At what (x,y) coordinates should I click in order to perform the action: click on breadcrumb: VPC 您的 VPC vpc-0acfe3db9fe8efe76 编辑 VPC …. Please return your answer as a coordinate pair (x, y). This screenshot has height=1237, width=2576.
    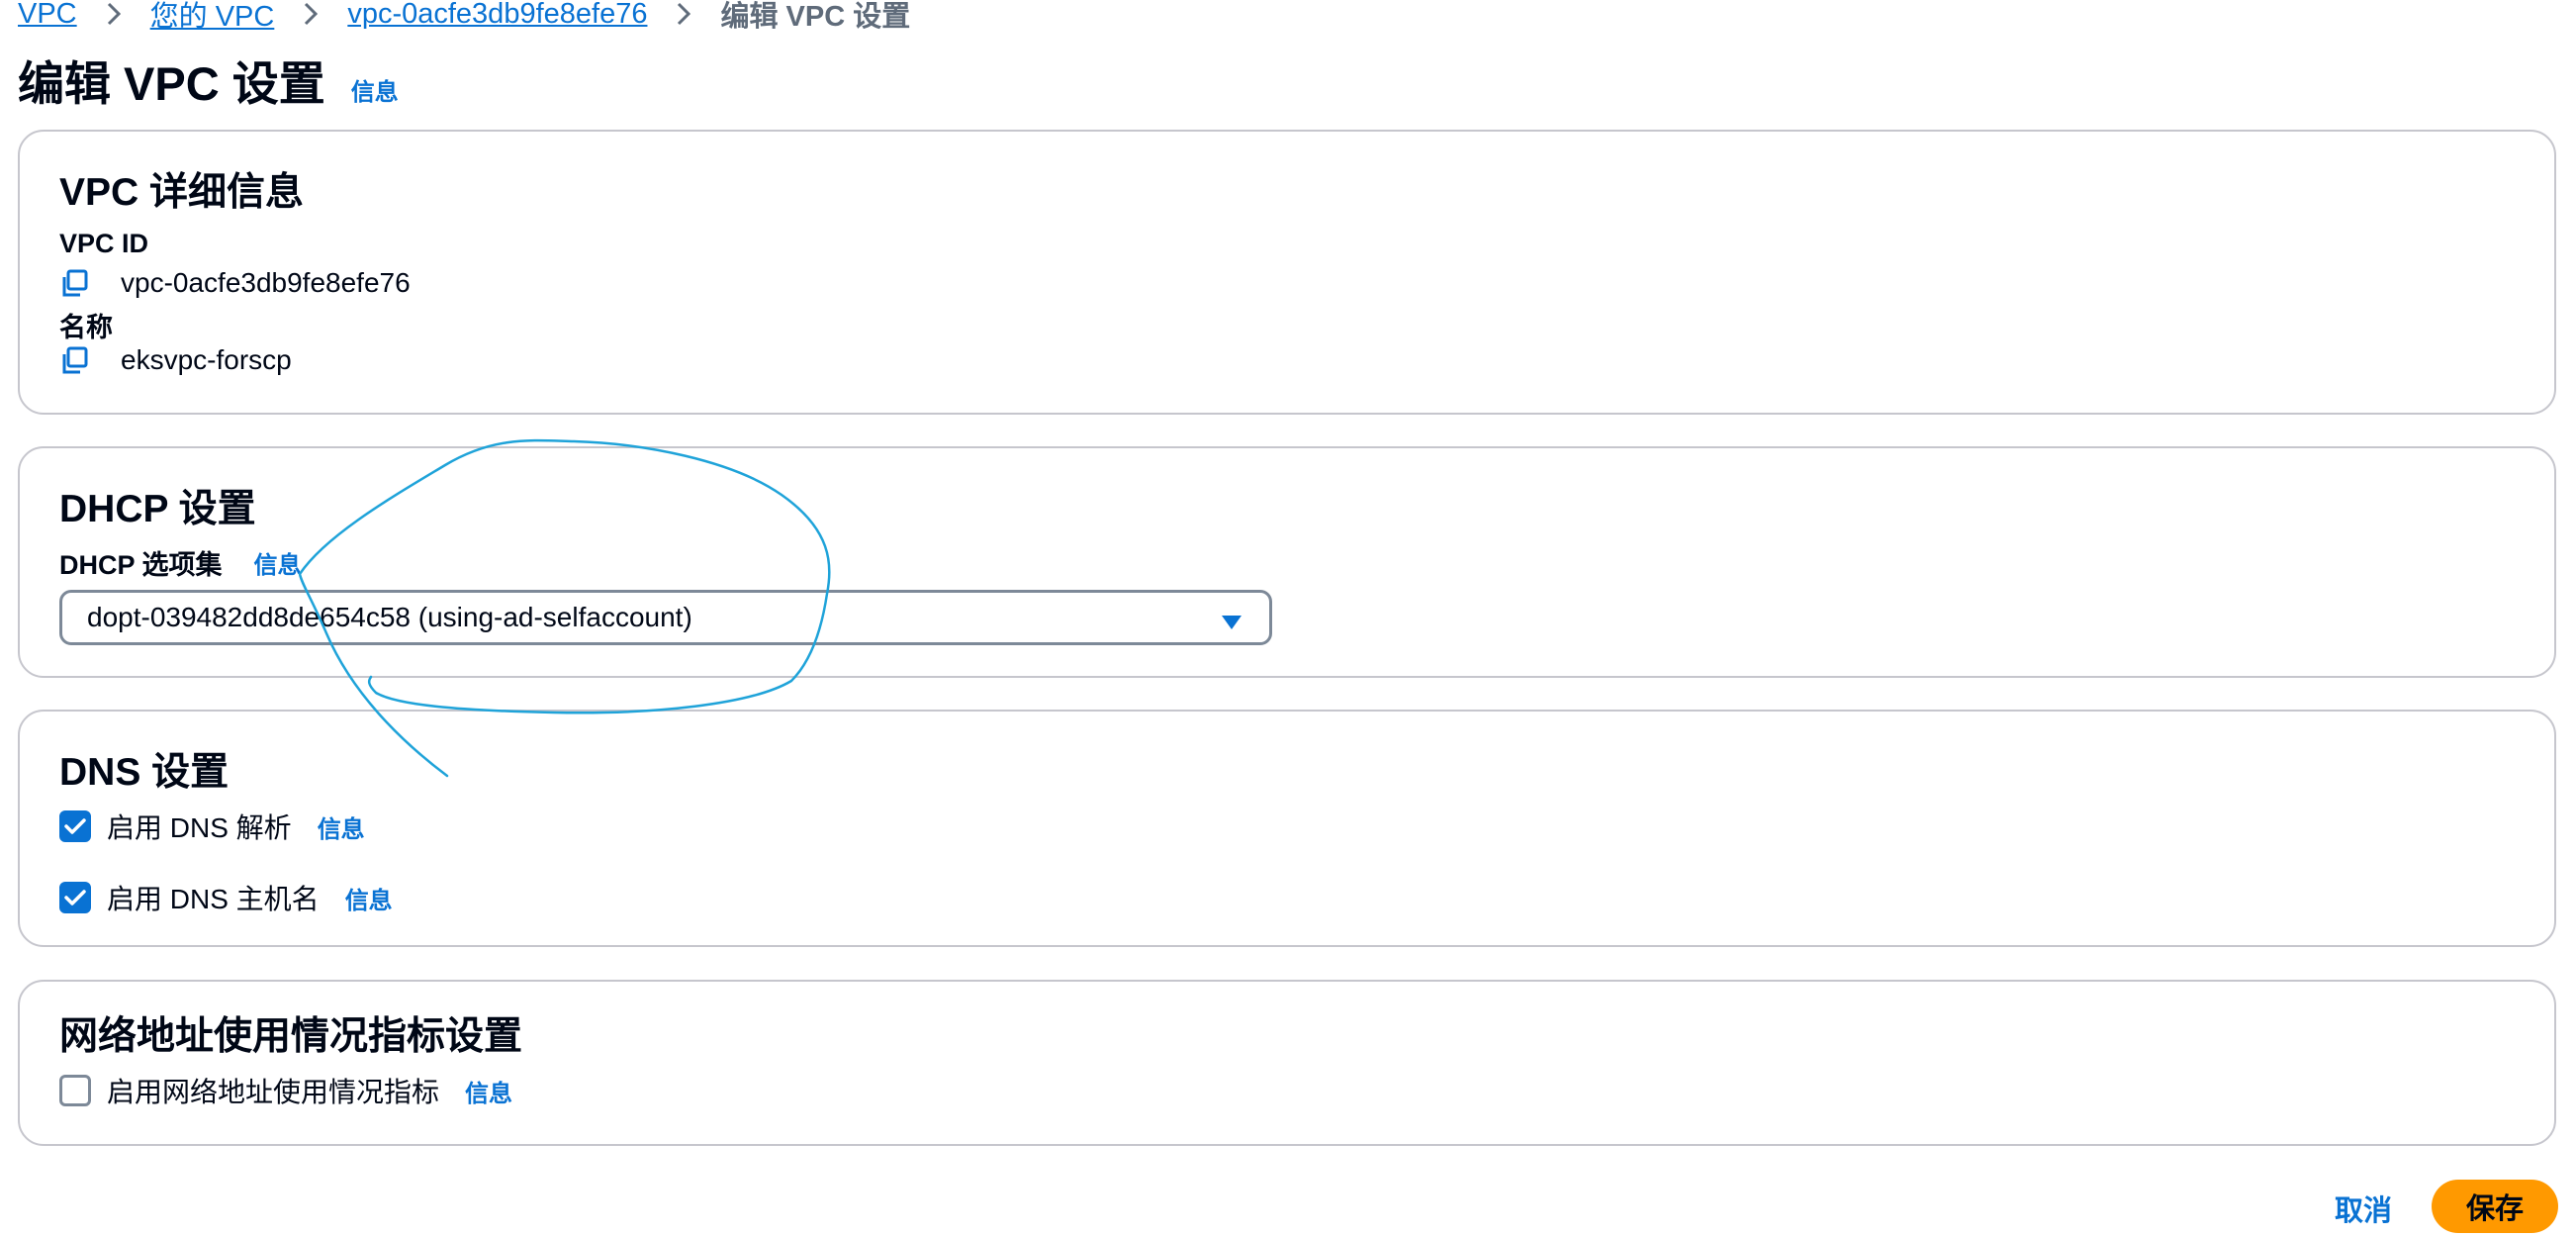
    Looking at the image, I should click on (464, 17).